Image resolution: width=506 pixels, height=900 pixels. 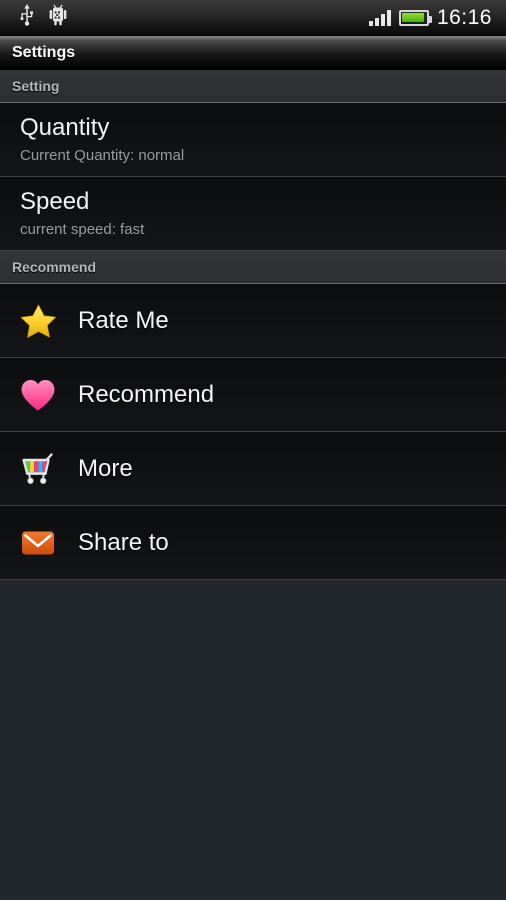 What do you see at coordinates (253, 86) in the screenshot?
I see `section-header-setting: Setting` at bounding box center [253, 86].